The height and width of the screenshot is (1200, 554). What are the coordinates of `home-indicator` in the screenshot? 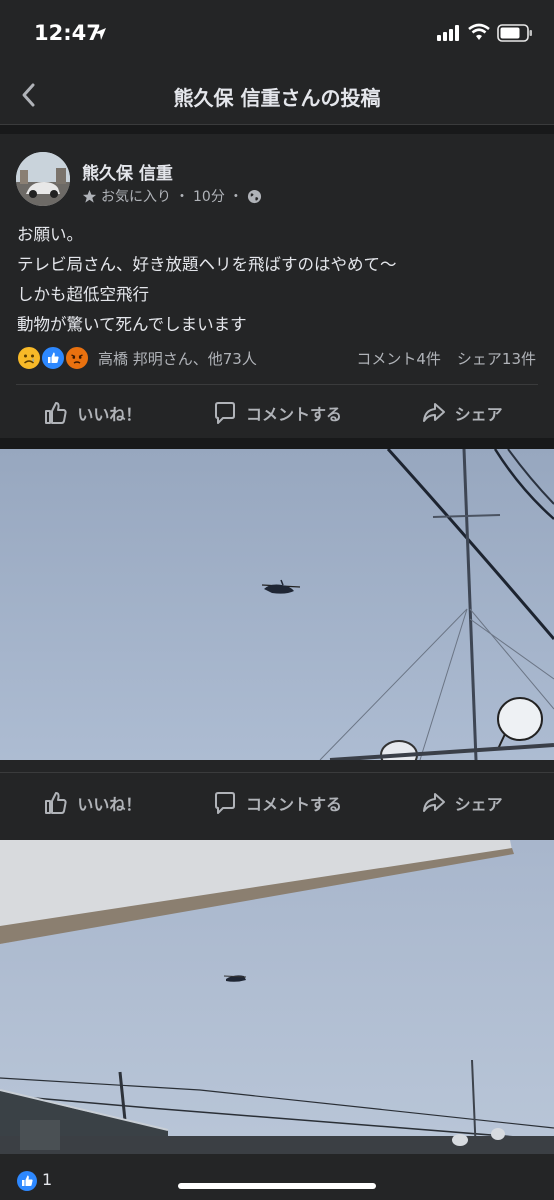 It's located at (277, 1186).